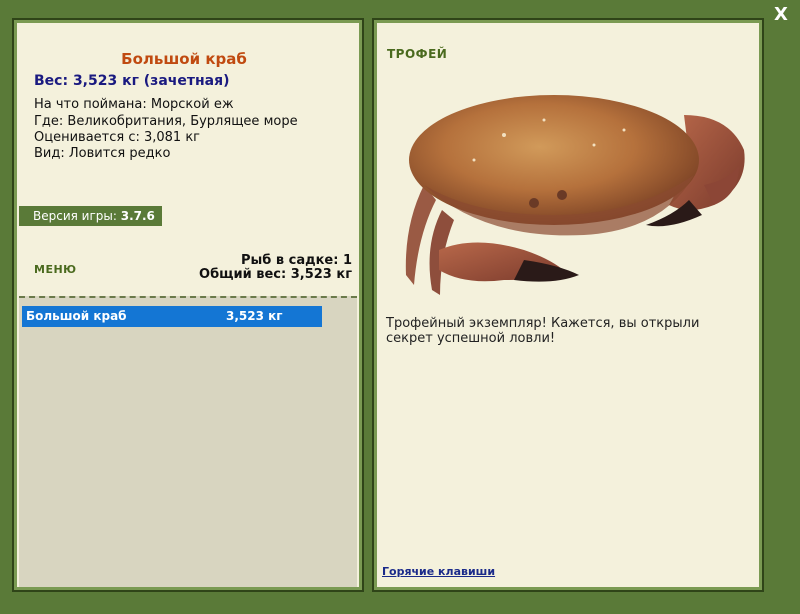 This screenshot has width=800, height=614. Describe the element at coordinates (117, 137) in the screenshot. I see `valued-from-line: Оценивается с: 3,081 кг` at that location.